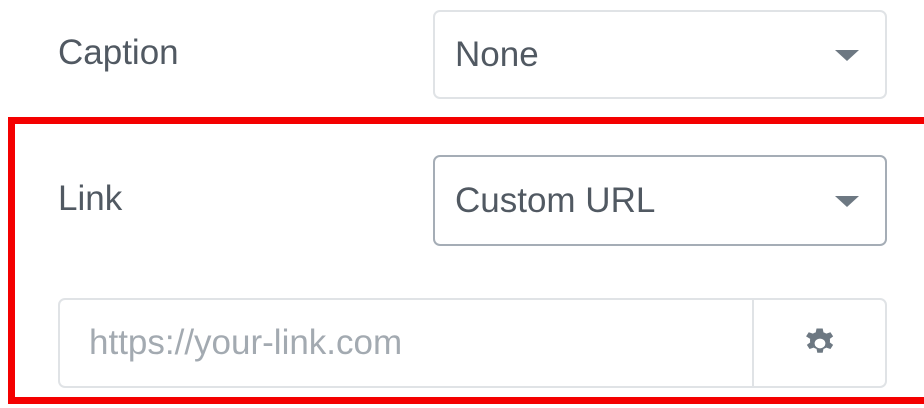  Describe the element at coordinates (497, 54) in the screenshot. I see `caption-select-value: None` at that location.